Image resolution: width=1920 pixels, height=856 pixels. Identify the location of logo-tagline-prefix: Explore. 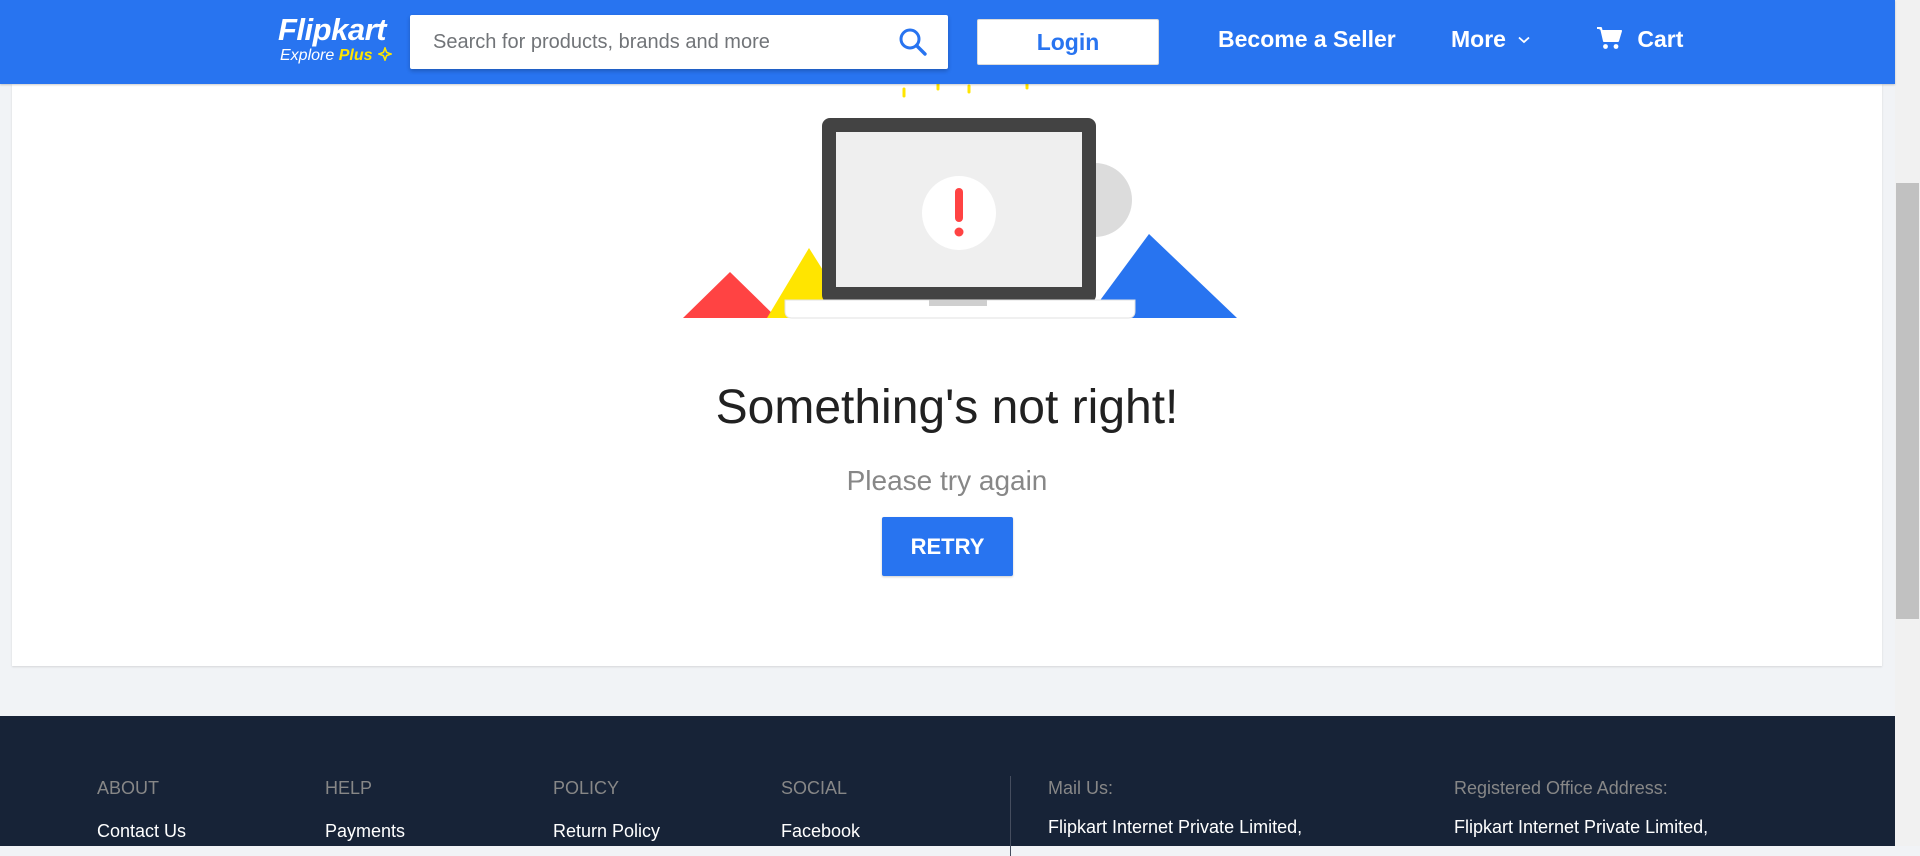
(307, 55).